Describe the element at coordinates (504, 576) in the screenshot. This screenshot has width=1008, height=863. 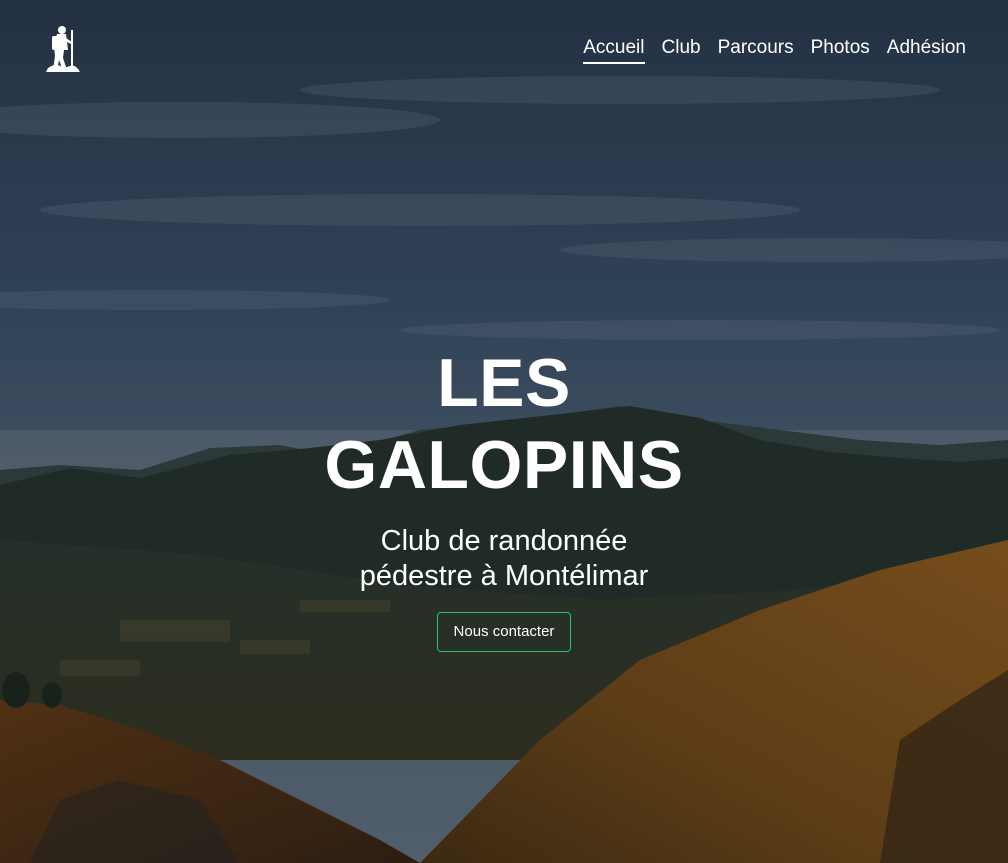
I see `hero-subtitle-line-2: pédestre à Montélimar` at that location.